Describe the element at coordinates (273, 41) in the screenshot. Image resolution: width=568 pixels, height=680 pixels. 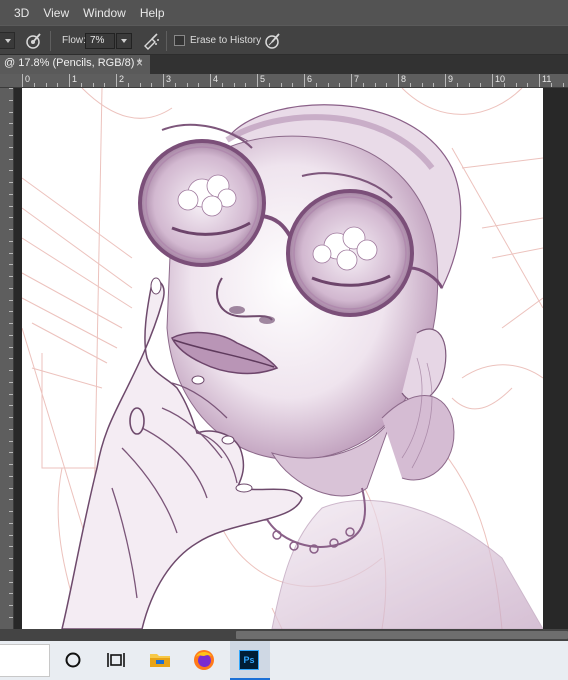
I see `pressure-size-icon` at that location.